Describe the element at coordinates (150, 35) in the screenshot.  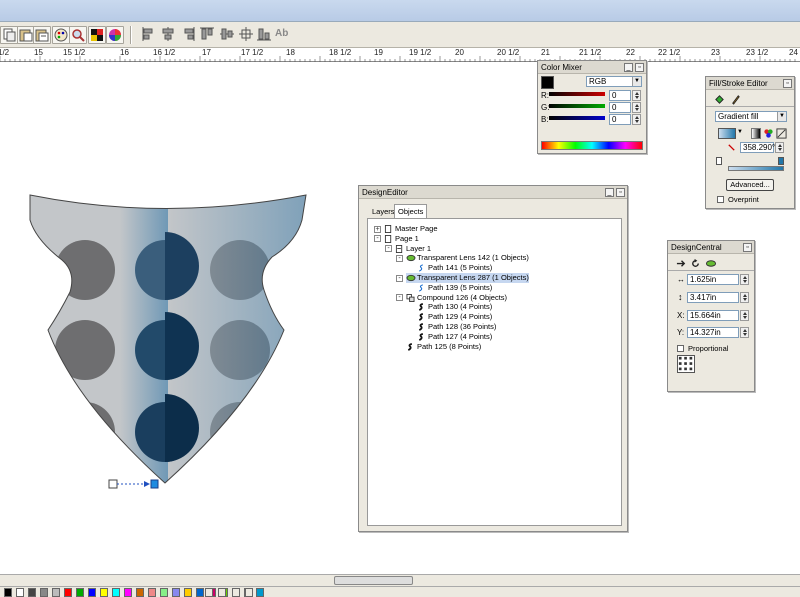
I see `align-left-icon` at that location.